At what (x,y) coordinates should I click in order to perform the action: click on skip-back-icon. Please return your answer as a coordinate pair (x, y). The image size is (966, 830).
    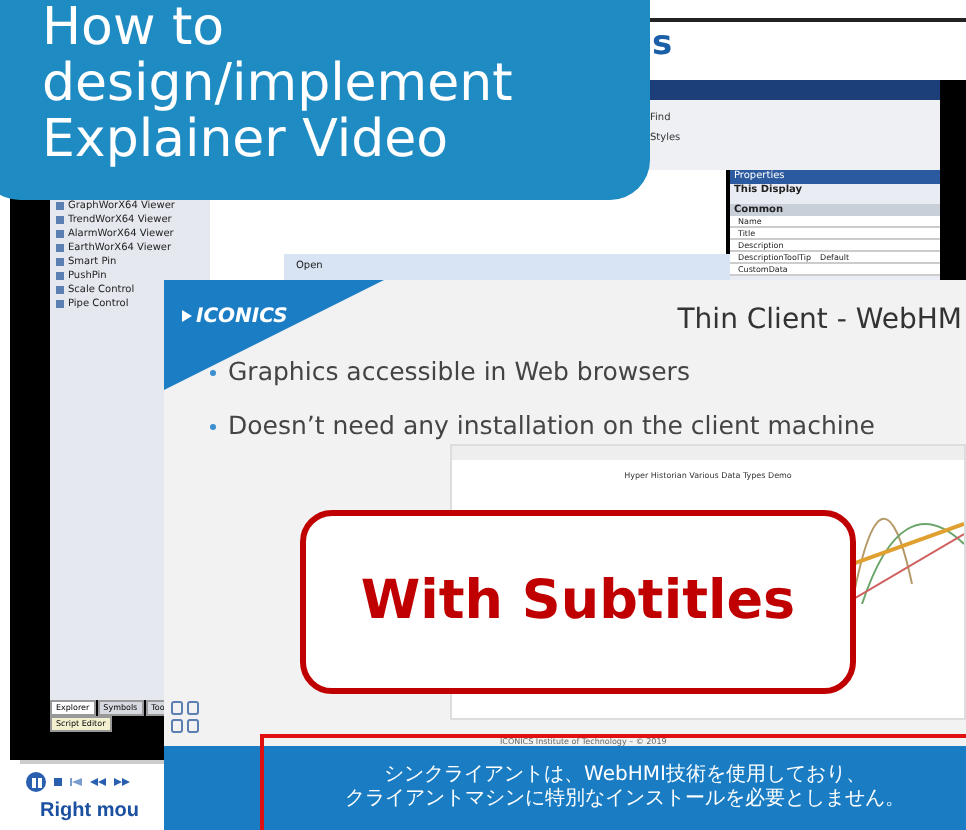
    Looking at the image, I should click on (76, 782).